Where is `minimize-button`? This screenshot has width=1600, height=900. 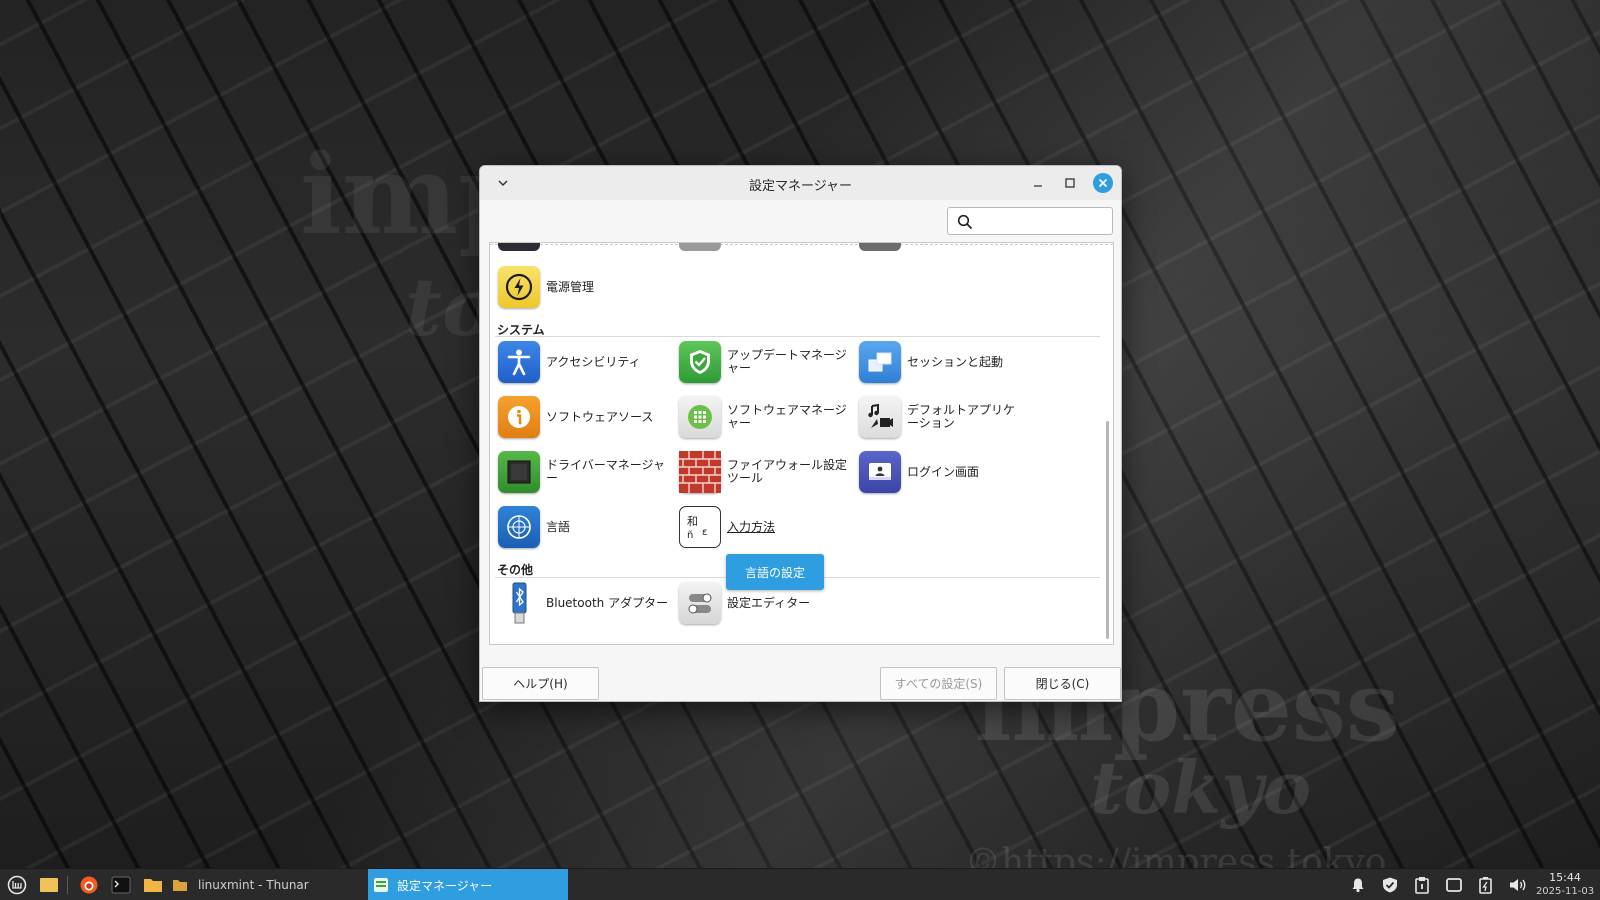
minimize-button is located at coordinates (1038, 183).